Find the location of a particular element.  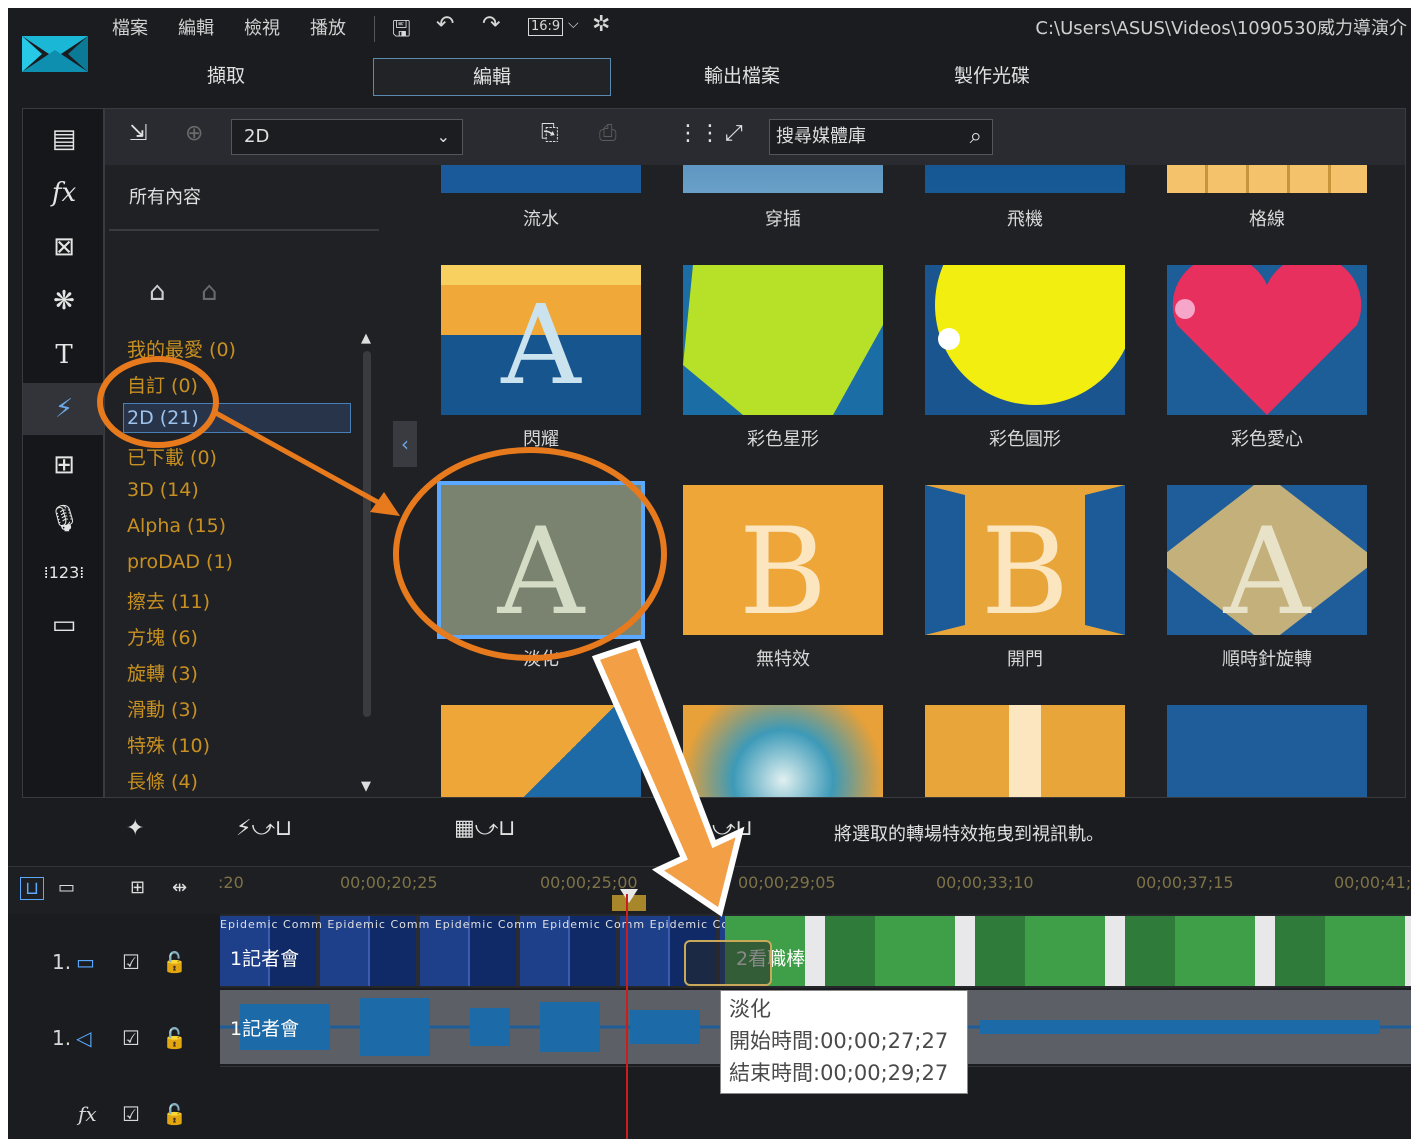

big-arrow is located at coordinates (668, 778).